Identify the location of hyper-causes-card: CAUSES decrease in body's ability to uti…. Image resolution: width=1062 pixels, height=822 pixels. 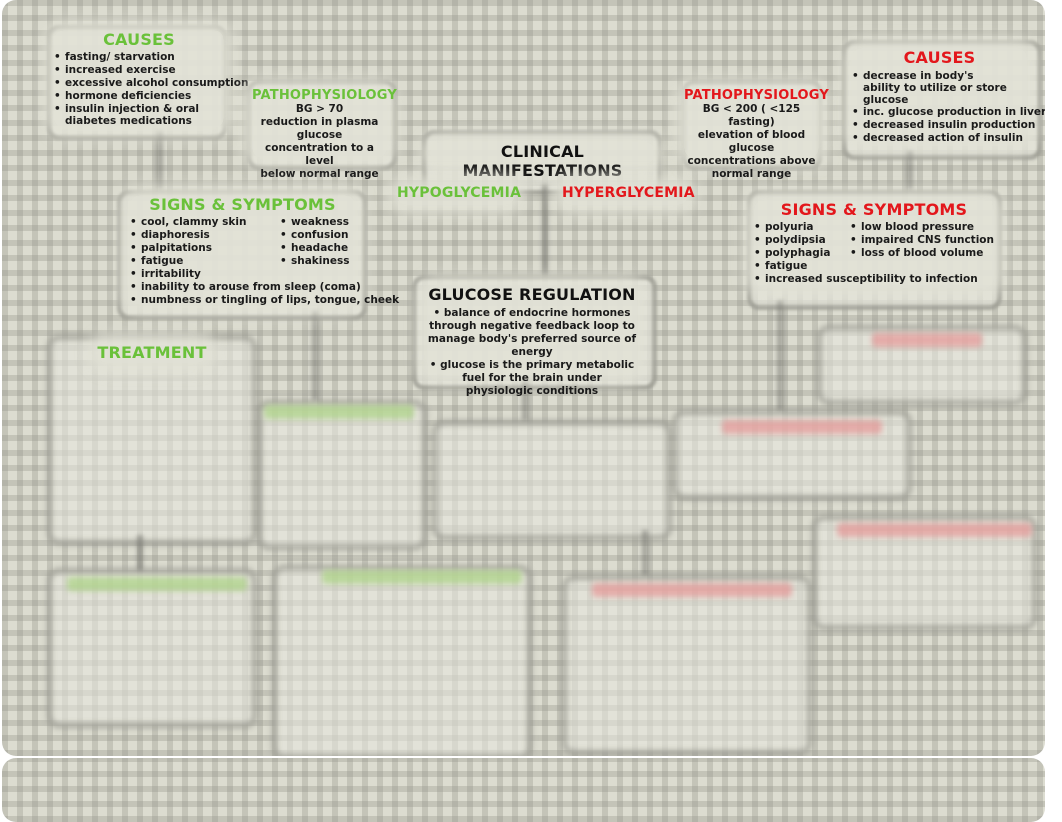
(948, 96).